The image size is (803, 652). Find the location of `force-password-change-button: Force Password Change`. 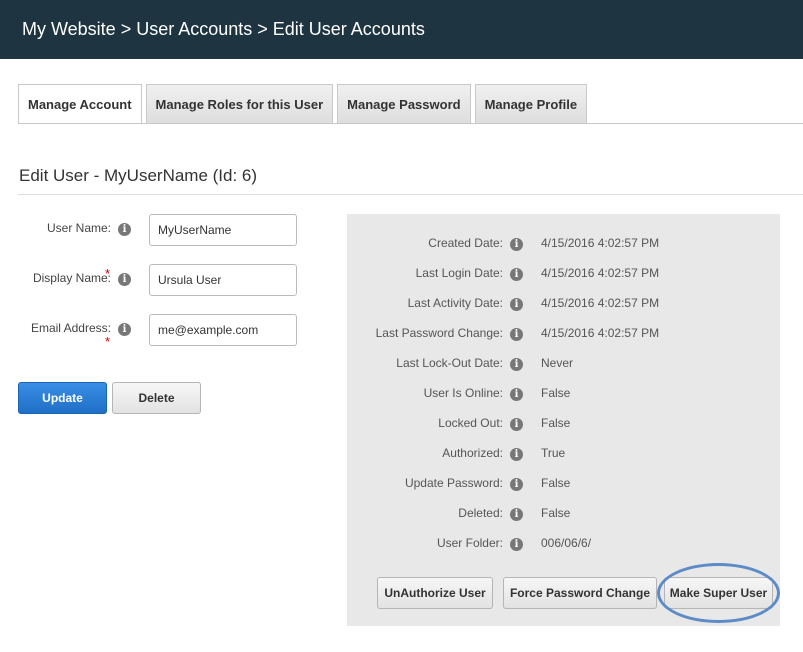

force-password-change-button: Force Password Change is located at coordinates (580, 593).